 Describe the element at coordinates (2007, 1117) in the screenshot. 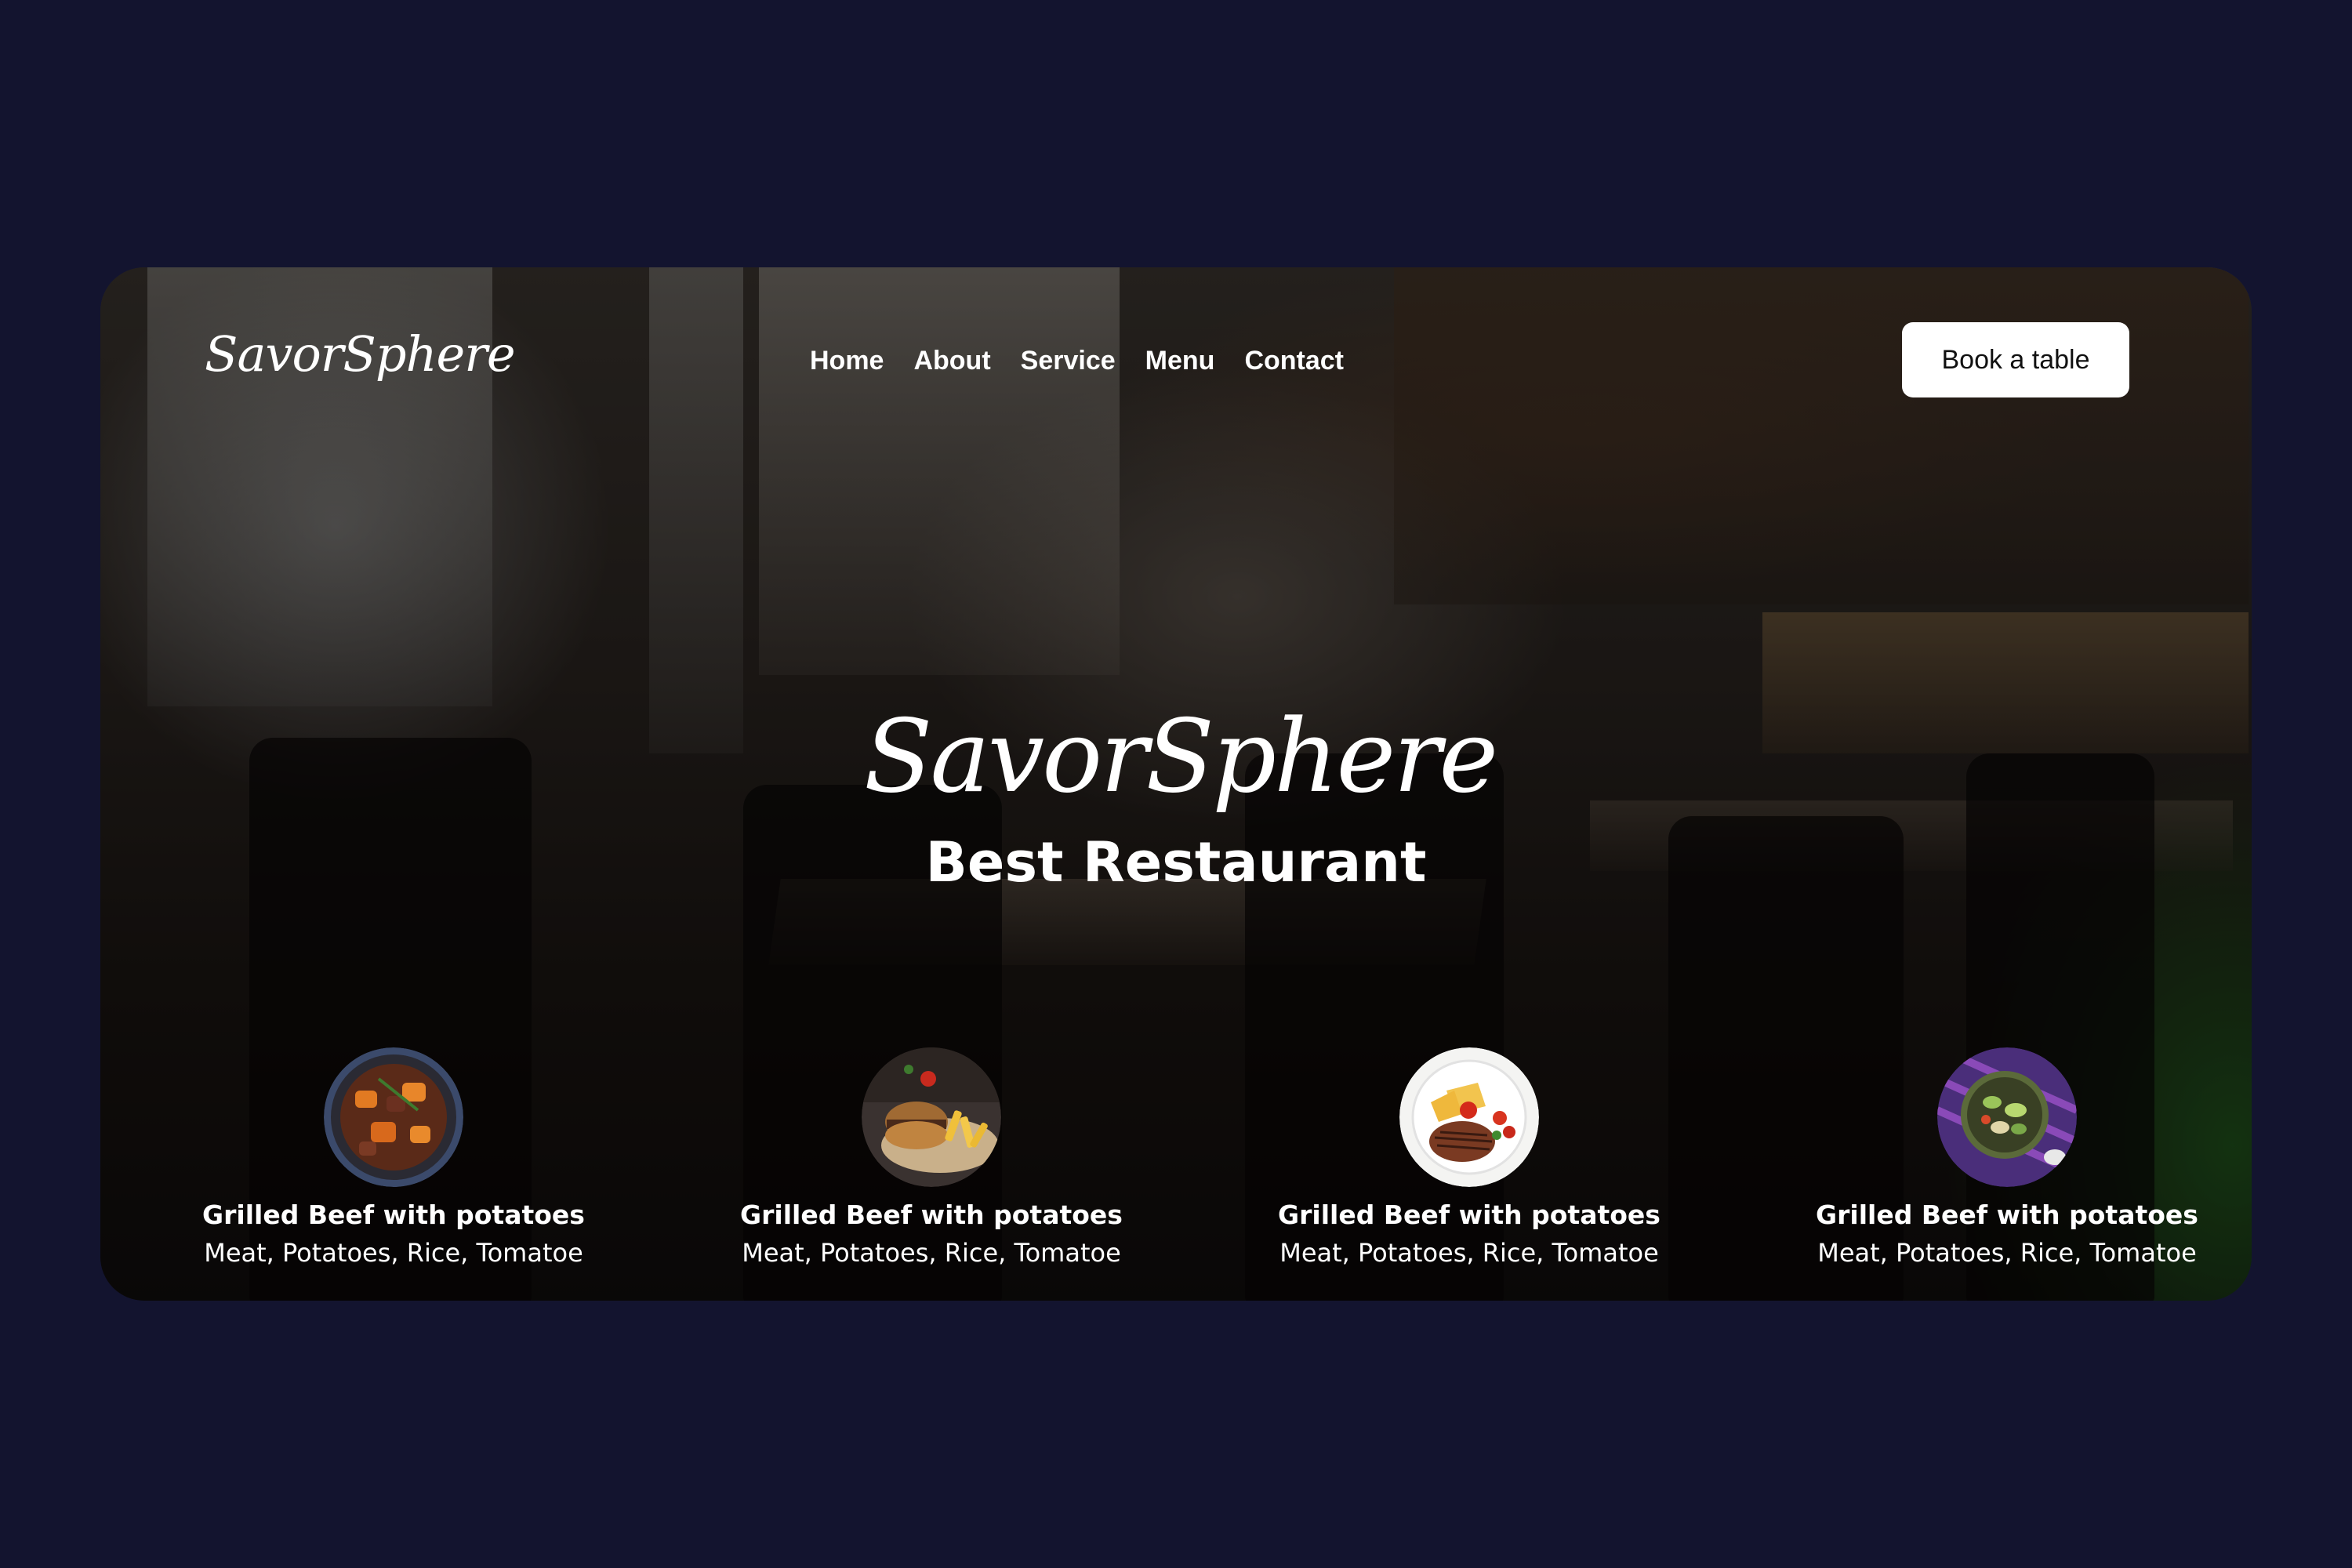

I see `salad-bowl-image` at that location.